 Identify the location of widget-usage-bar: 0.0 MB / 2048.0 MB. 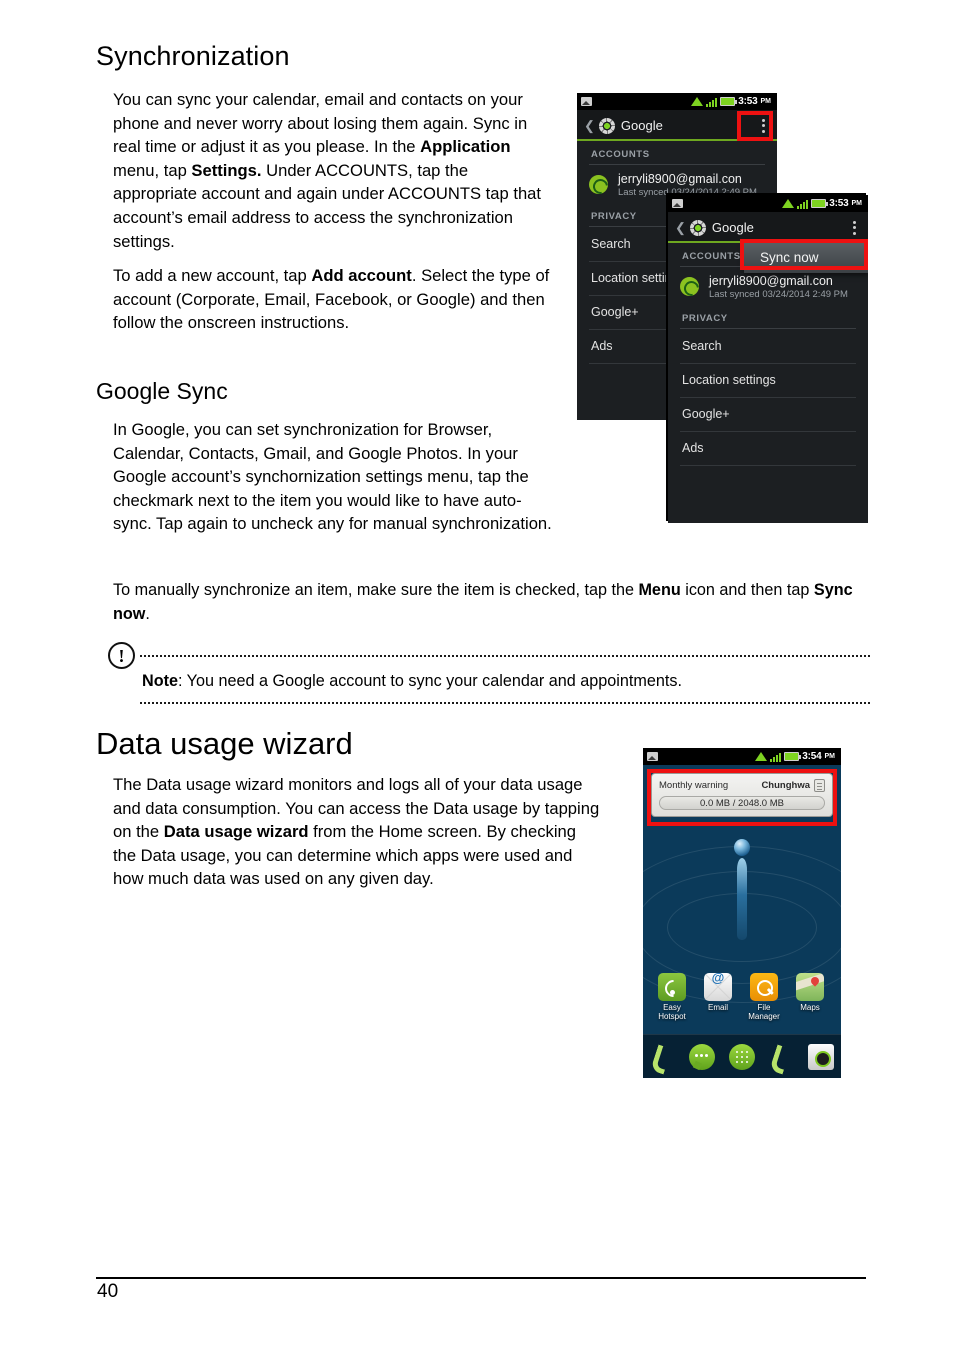
(742, 803).